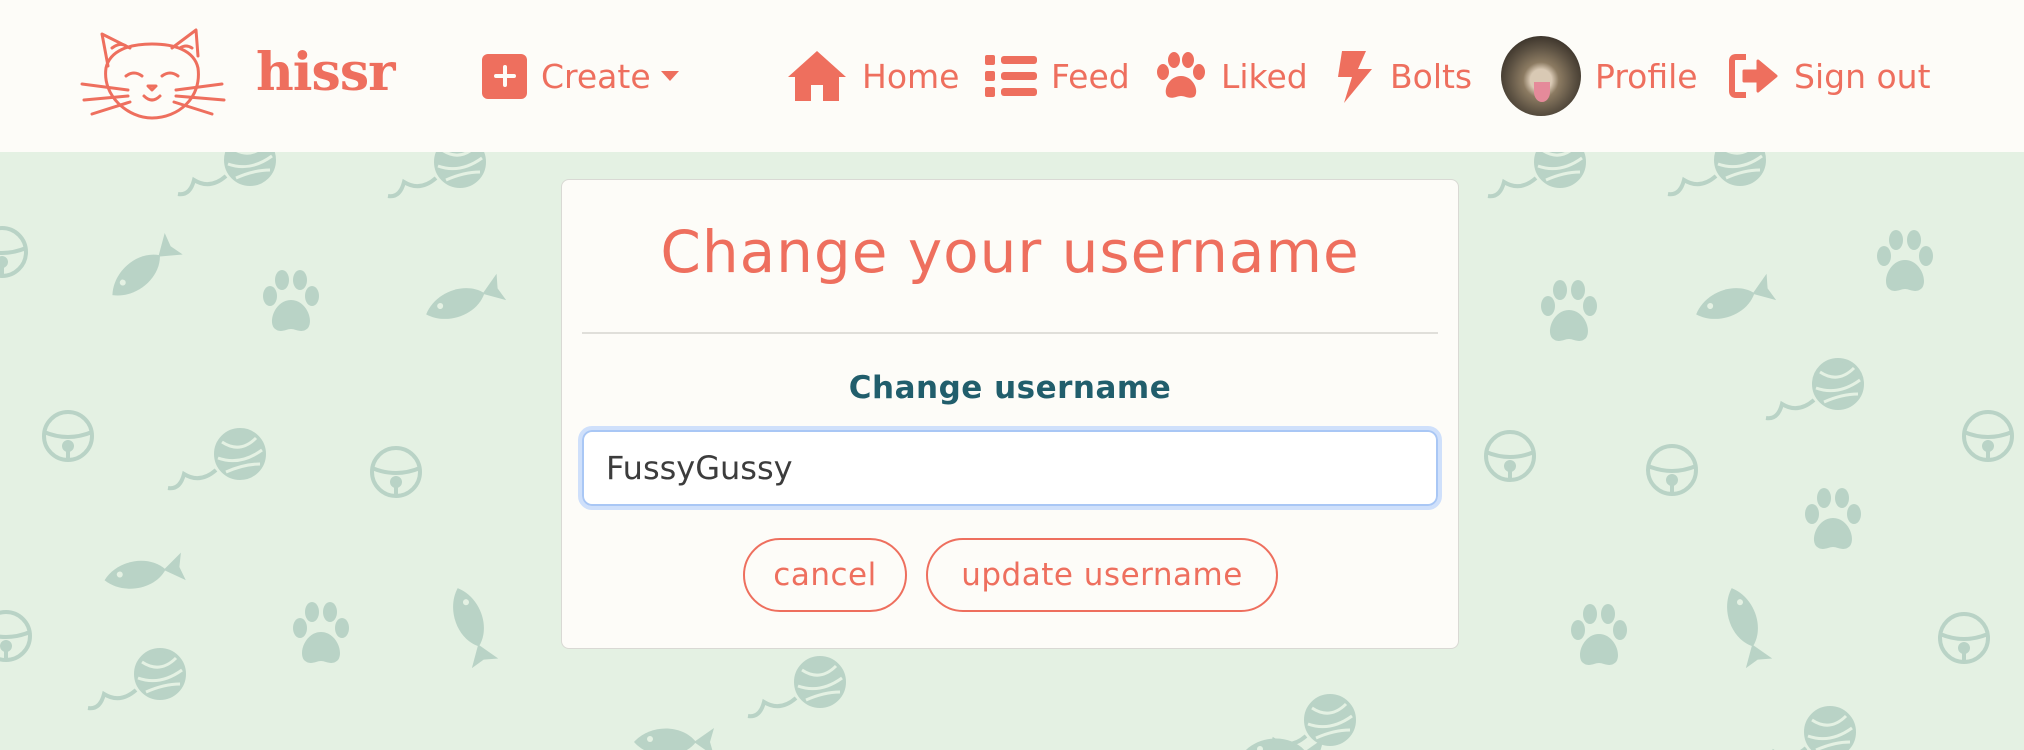 The image size is (2024, 750). I want to click on nav-profile: Profile, so click(1599, 76).